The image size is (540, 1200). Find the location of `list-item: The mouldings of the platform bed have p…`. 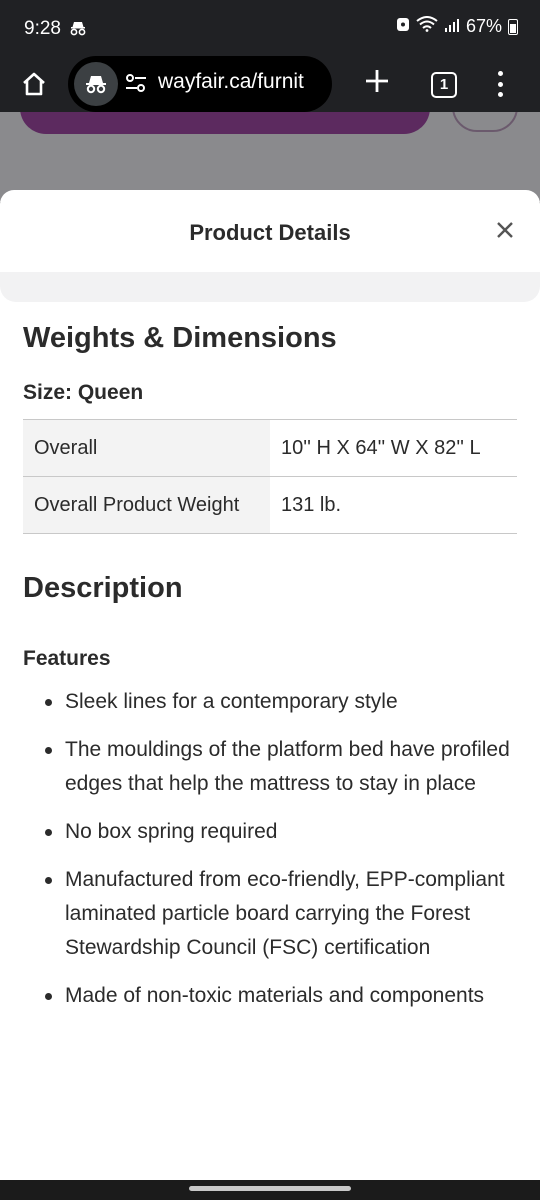

list-item: The mouldings of the platform bed have p… is located at coordinates (270, 767).